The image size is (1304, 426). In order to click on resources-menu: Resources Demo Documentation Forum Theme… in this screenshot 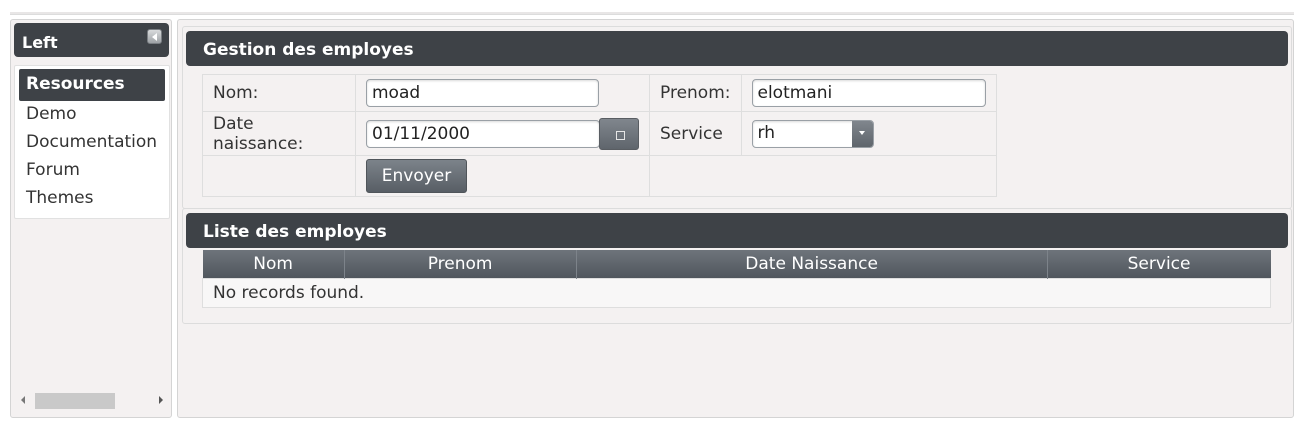, I will do `click(92, 142)`.